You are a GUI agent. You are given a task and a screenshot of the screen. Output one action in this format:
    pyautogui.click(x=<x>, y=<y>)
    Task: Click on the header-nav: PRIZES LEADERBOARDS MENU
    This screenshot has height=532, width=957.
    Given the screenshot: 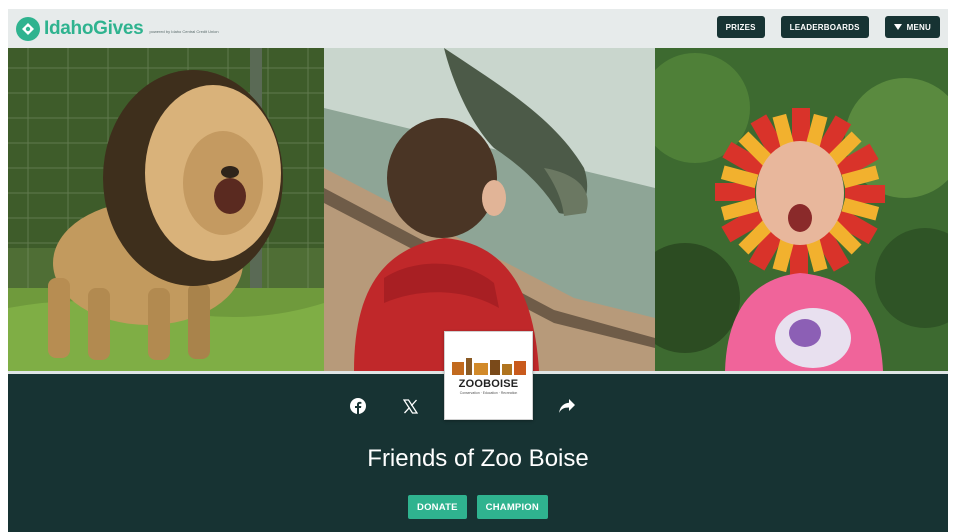 What is the action you would take?
    pyautogui.click(x=828, y=27)
    